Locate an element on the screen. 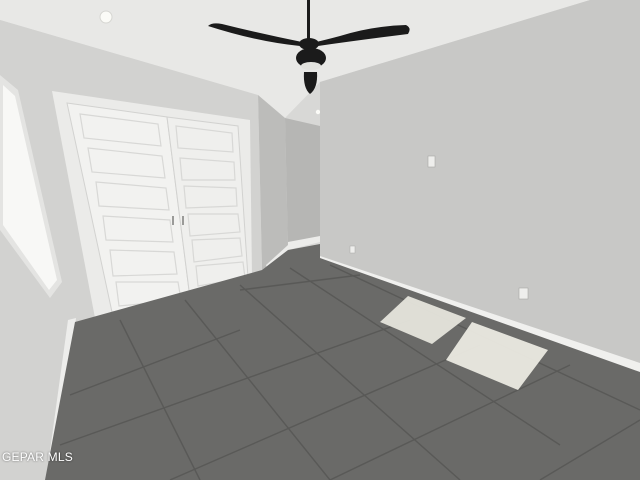  door-handle-right is located at coordinates (183, 220).